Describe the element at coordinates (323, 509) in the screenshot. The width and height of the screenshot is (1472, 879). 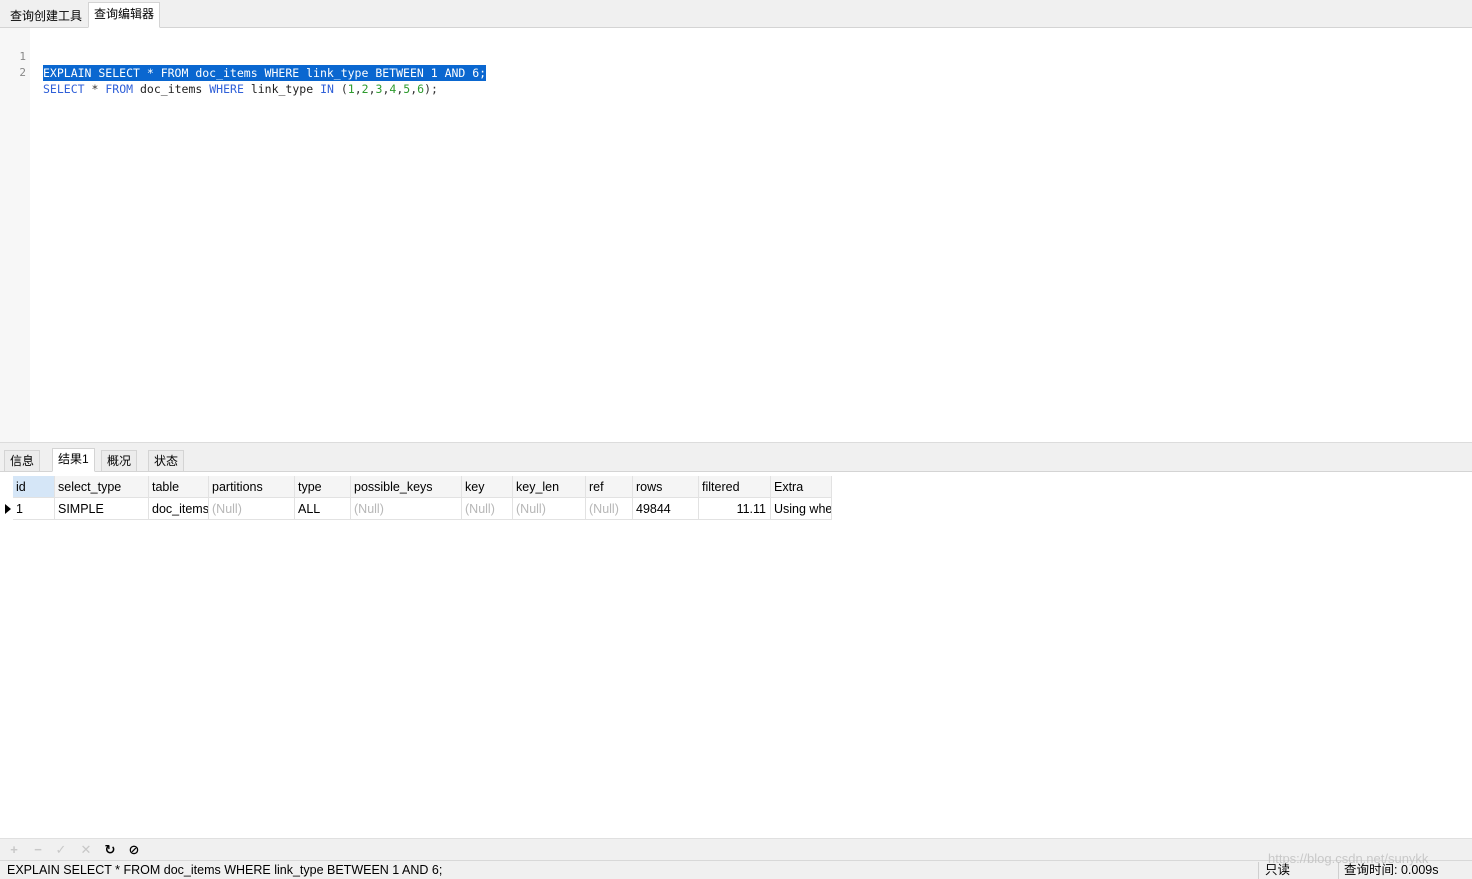
I see `grid-cell: ALL` at that location.